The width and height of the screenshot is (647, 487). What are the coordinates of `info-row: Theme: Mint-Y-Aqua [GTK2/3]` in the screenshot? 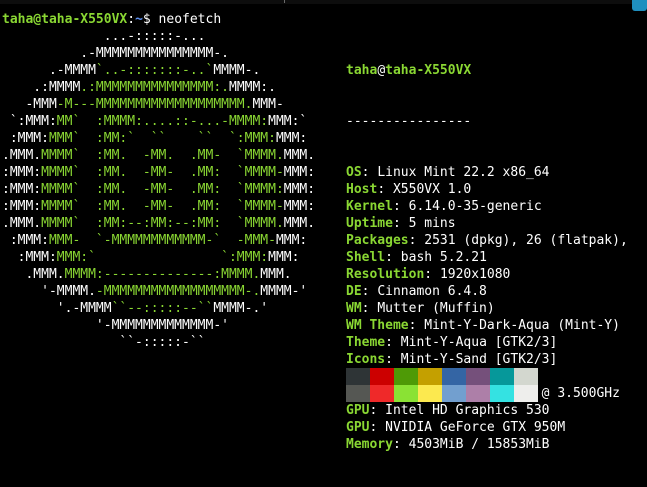 It's located at (487, 342).